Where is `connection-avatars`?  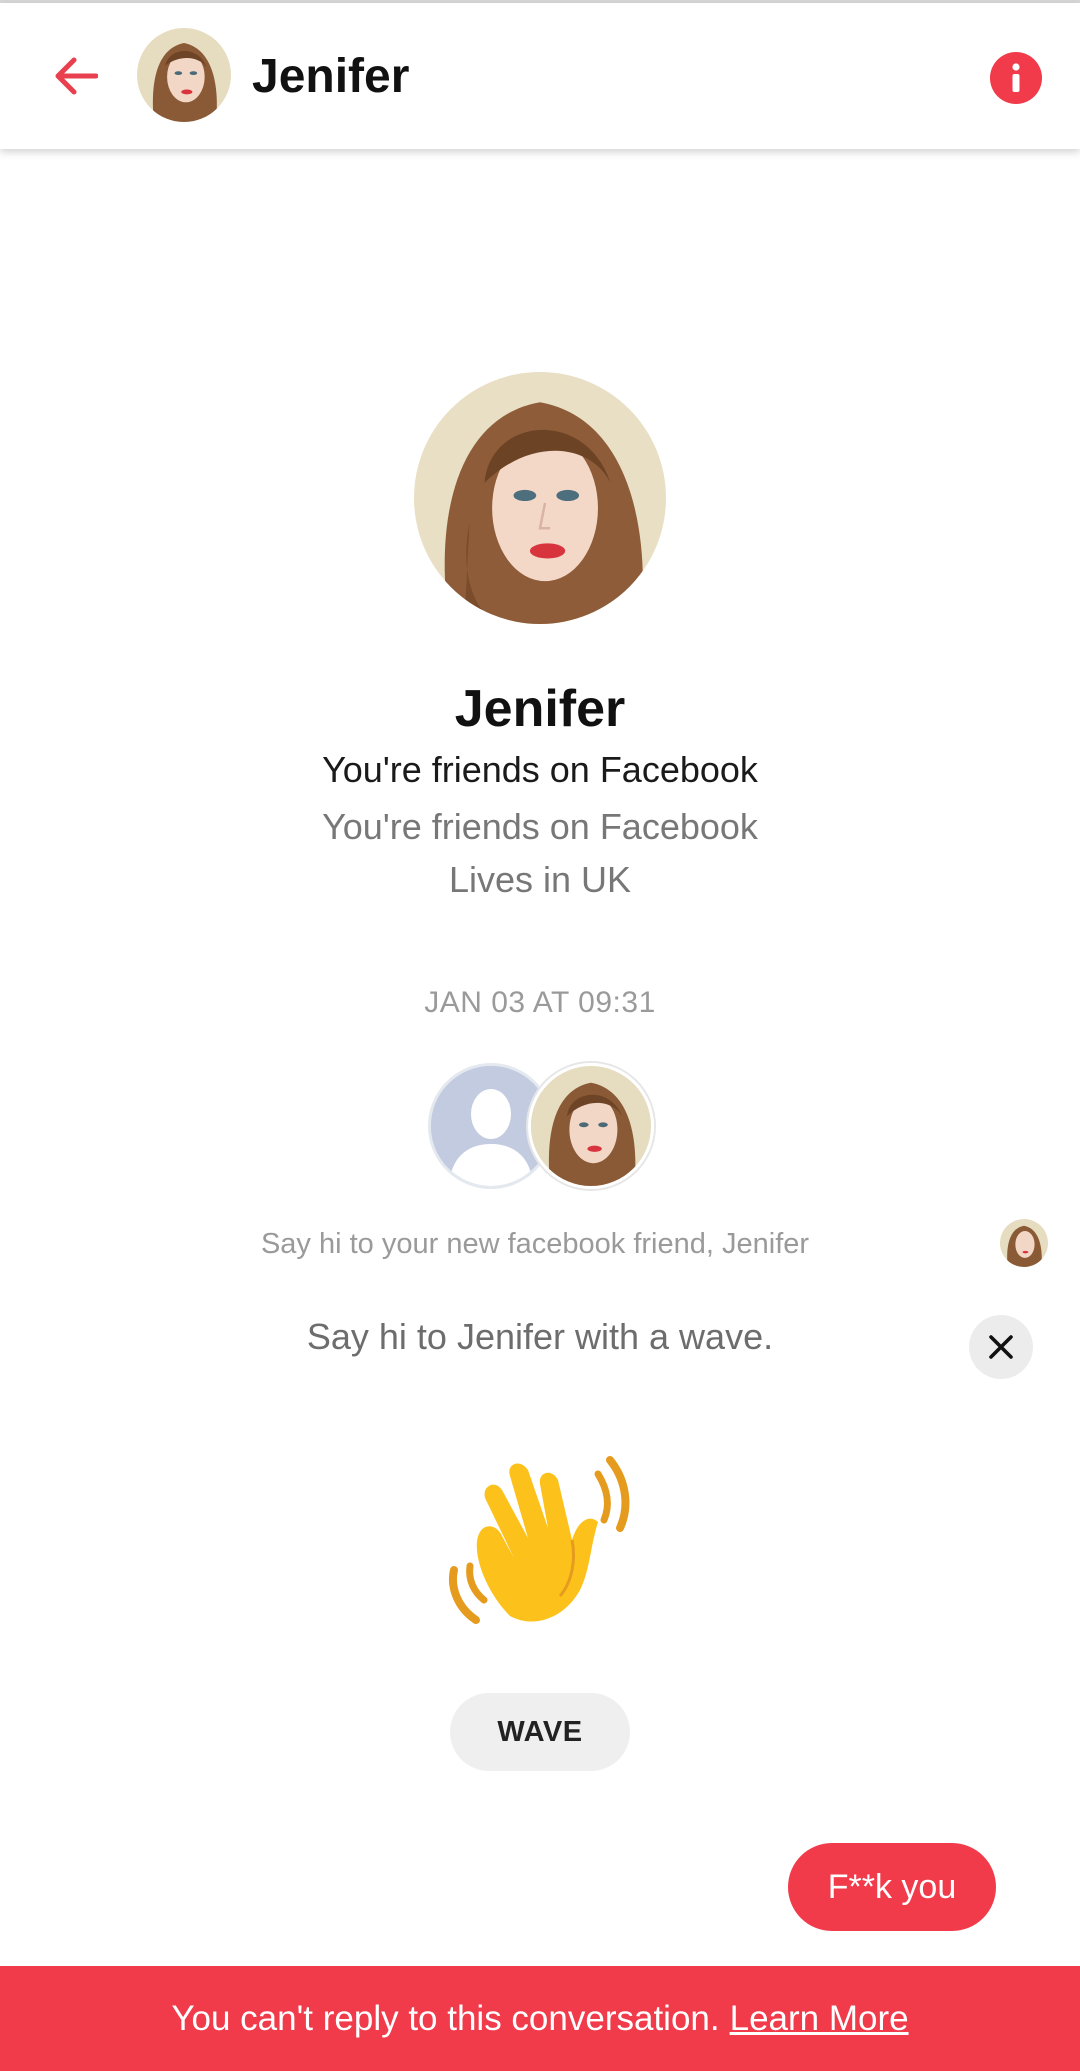 connection-avatars is located at coordinates (541, 1126).